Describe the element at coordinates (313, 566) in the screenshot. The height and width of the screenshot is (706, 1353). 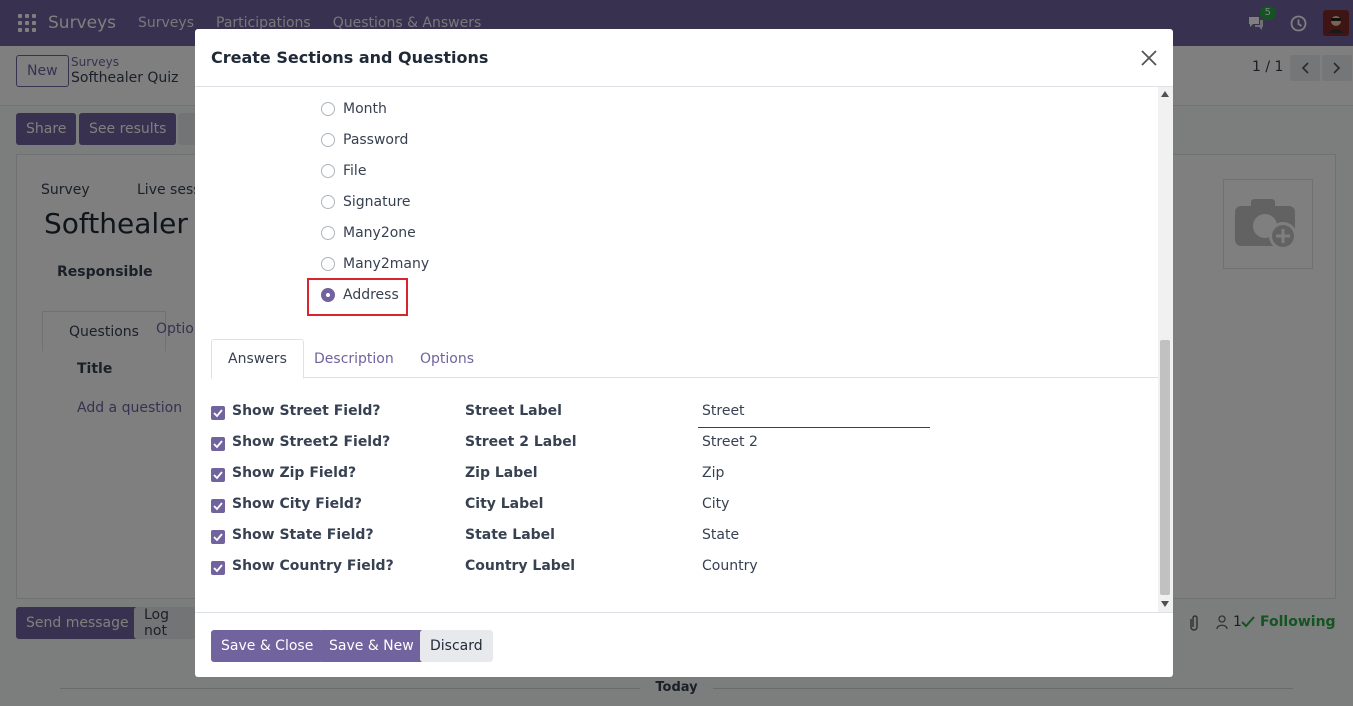
I see `show-country-label: Show Country Field?` at that location.